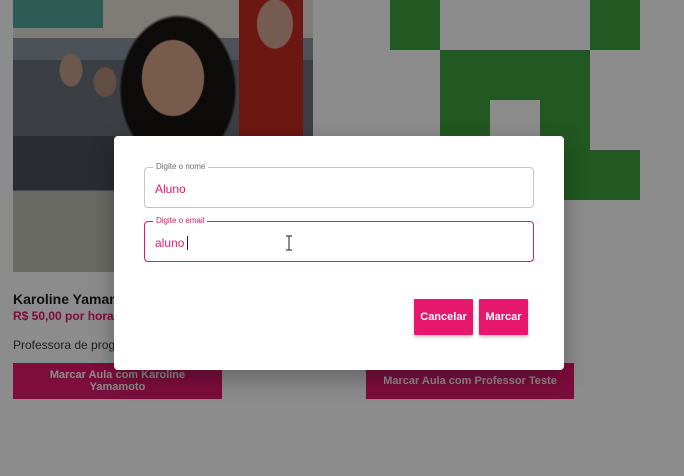 Image resolution: width=684 pixels, height=476 pixels. What do you see at coordinates (289, 243) in the screenshot?
I see `text-cursor-icon` at bounding box center [289, 243].